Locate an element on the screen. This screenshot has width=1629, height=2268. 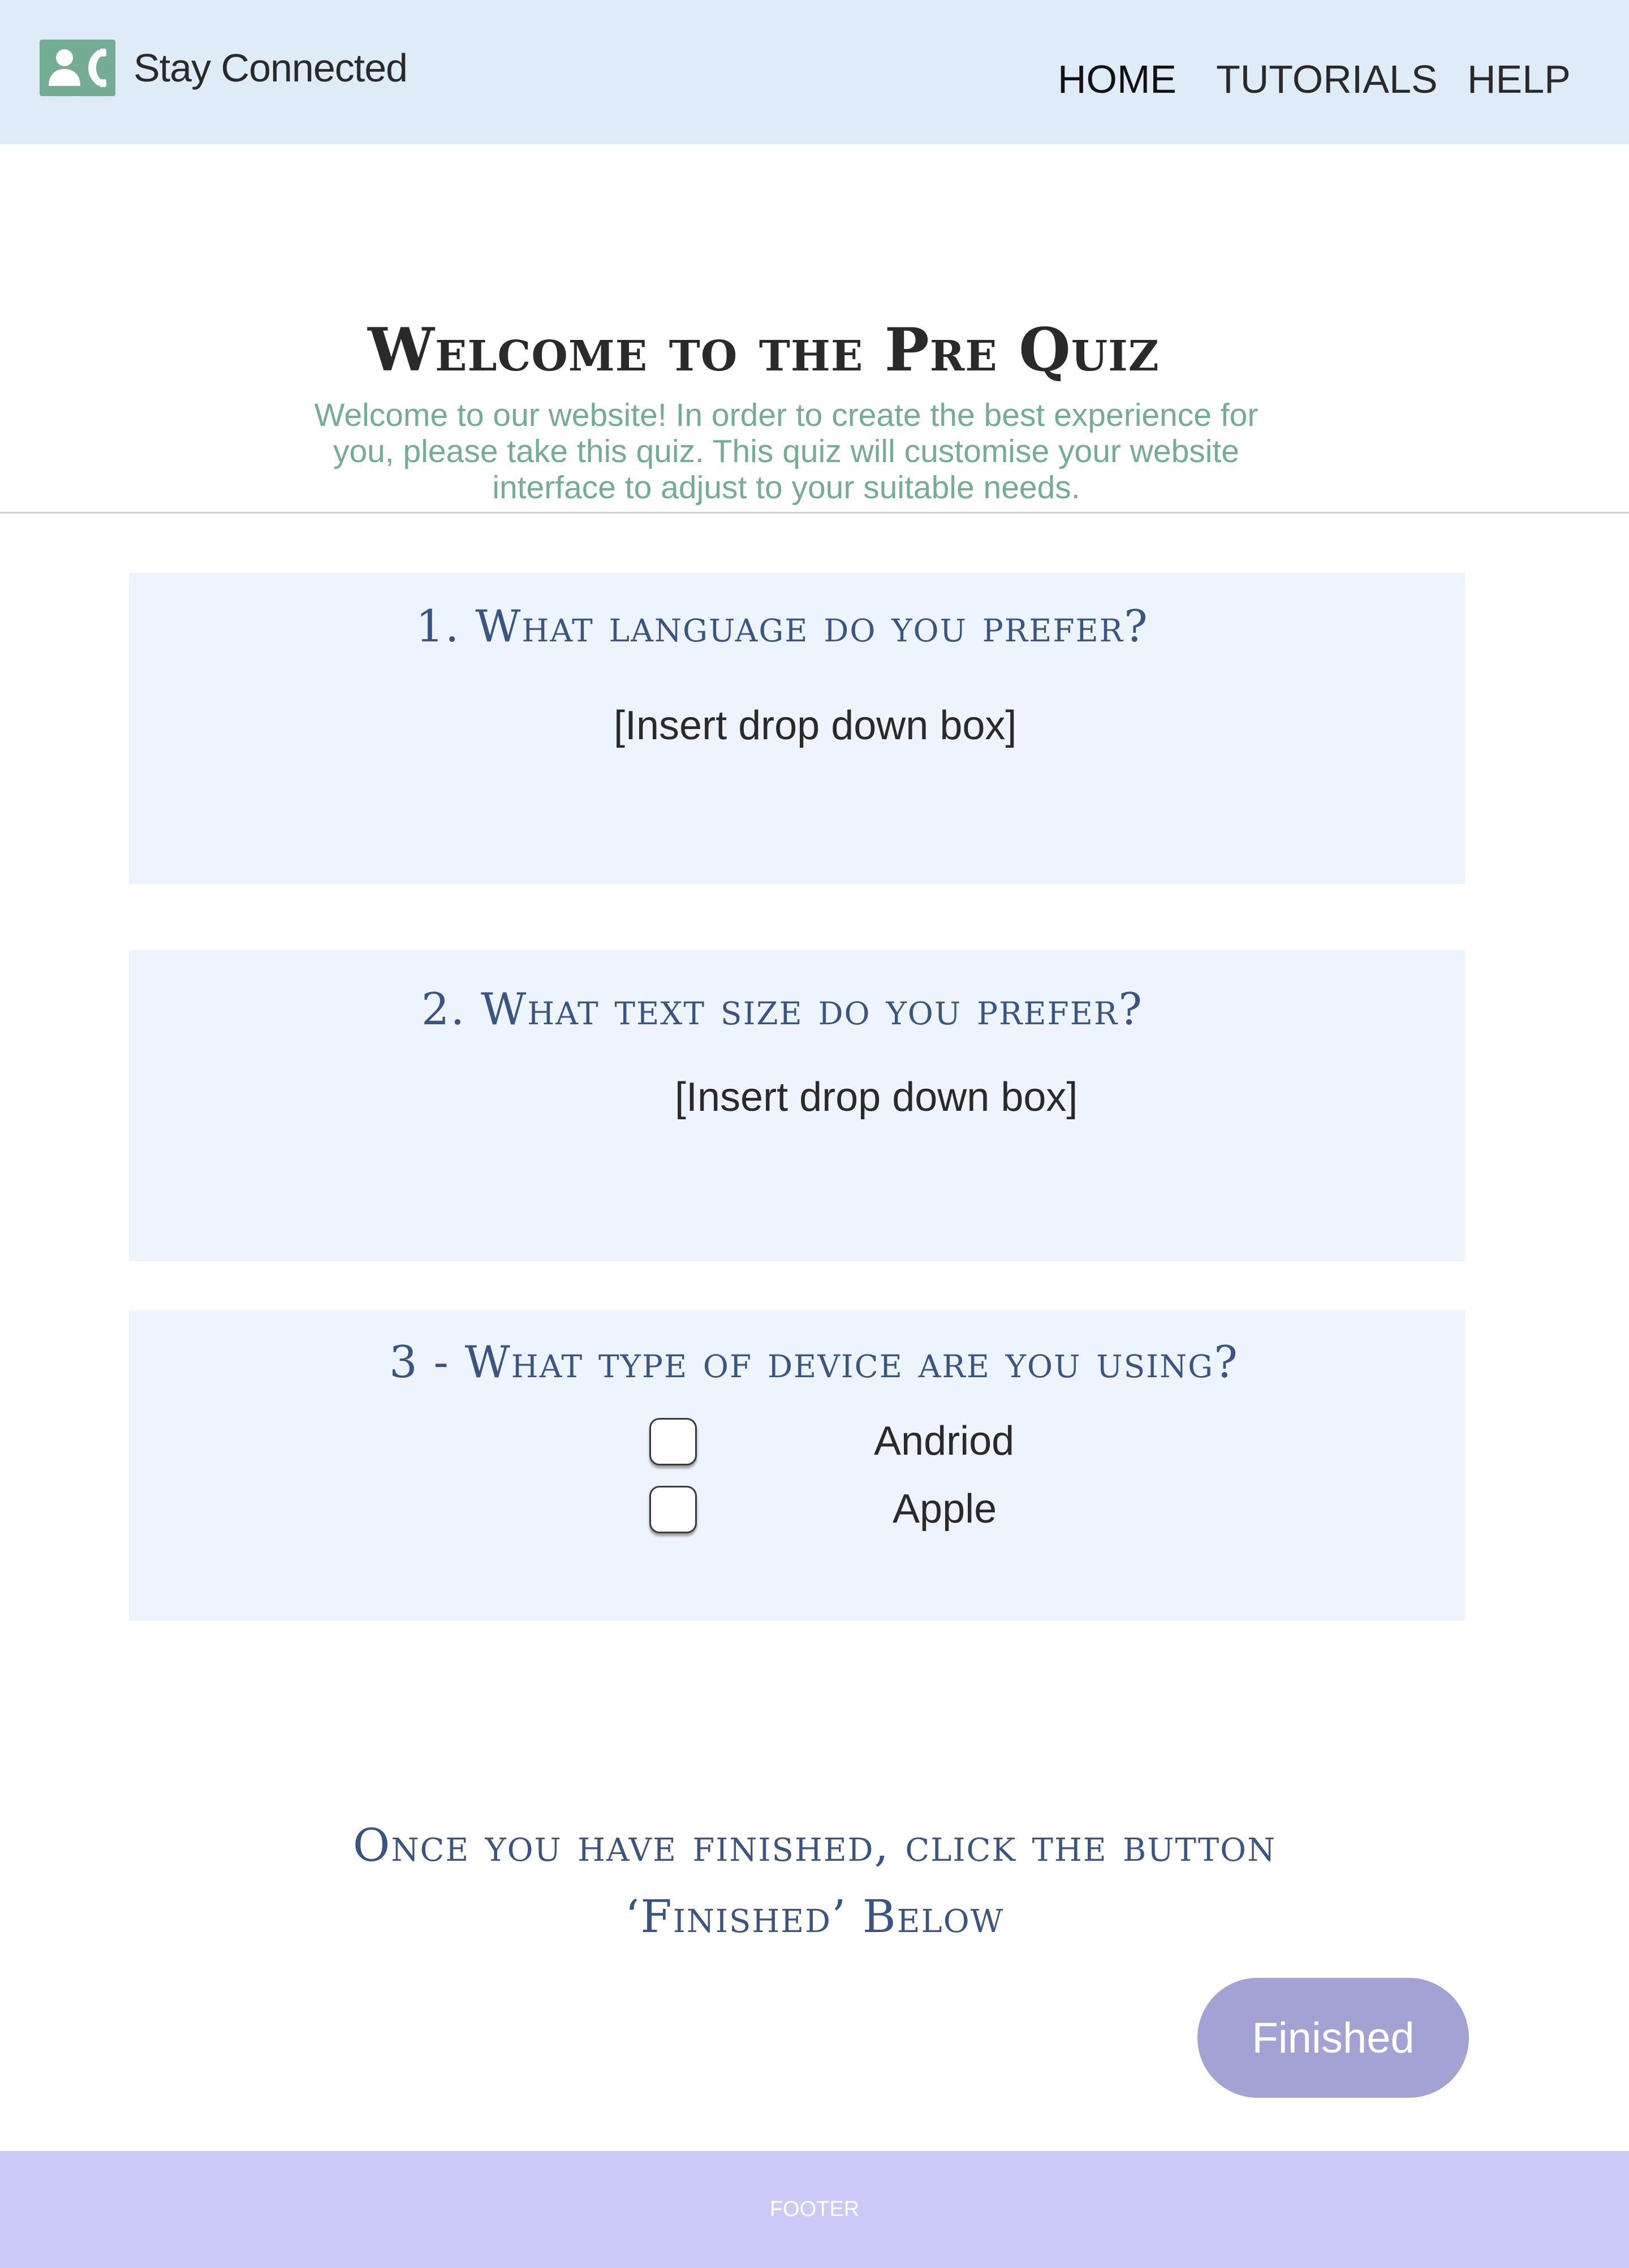
site-header: Stay Connected HOME TUTORIALS HELP is located at coordinates (815, 72).